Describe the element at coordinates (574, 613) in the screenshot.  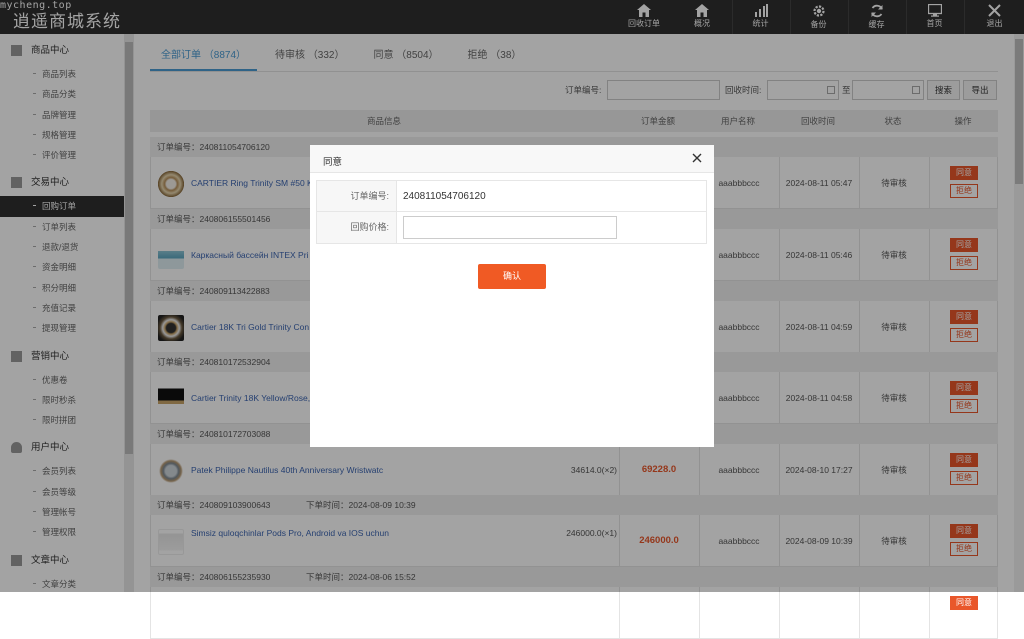
I see `table-row: 同意` at that location.